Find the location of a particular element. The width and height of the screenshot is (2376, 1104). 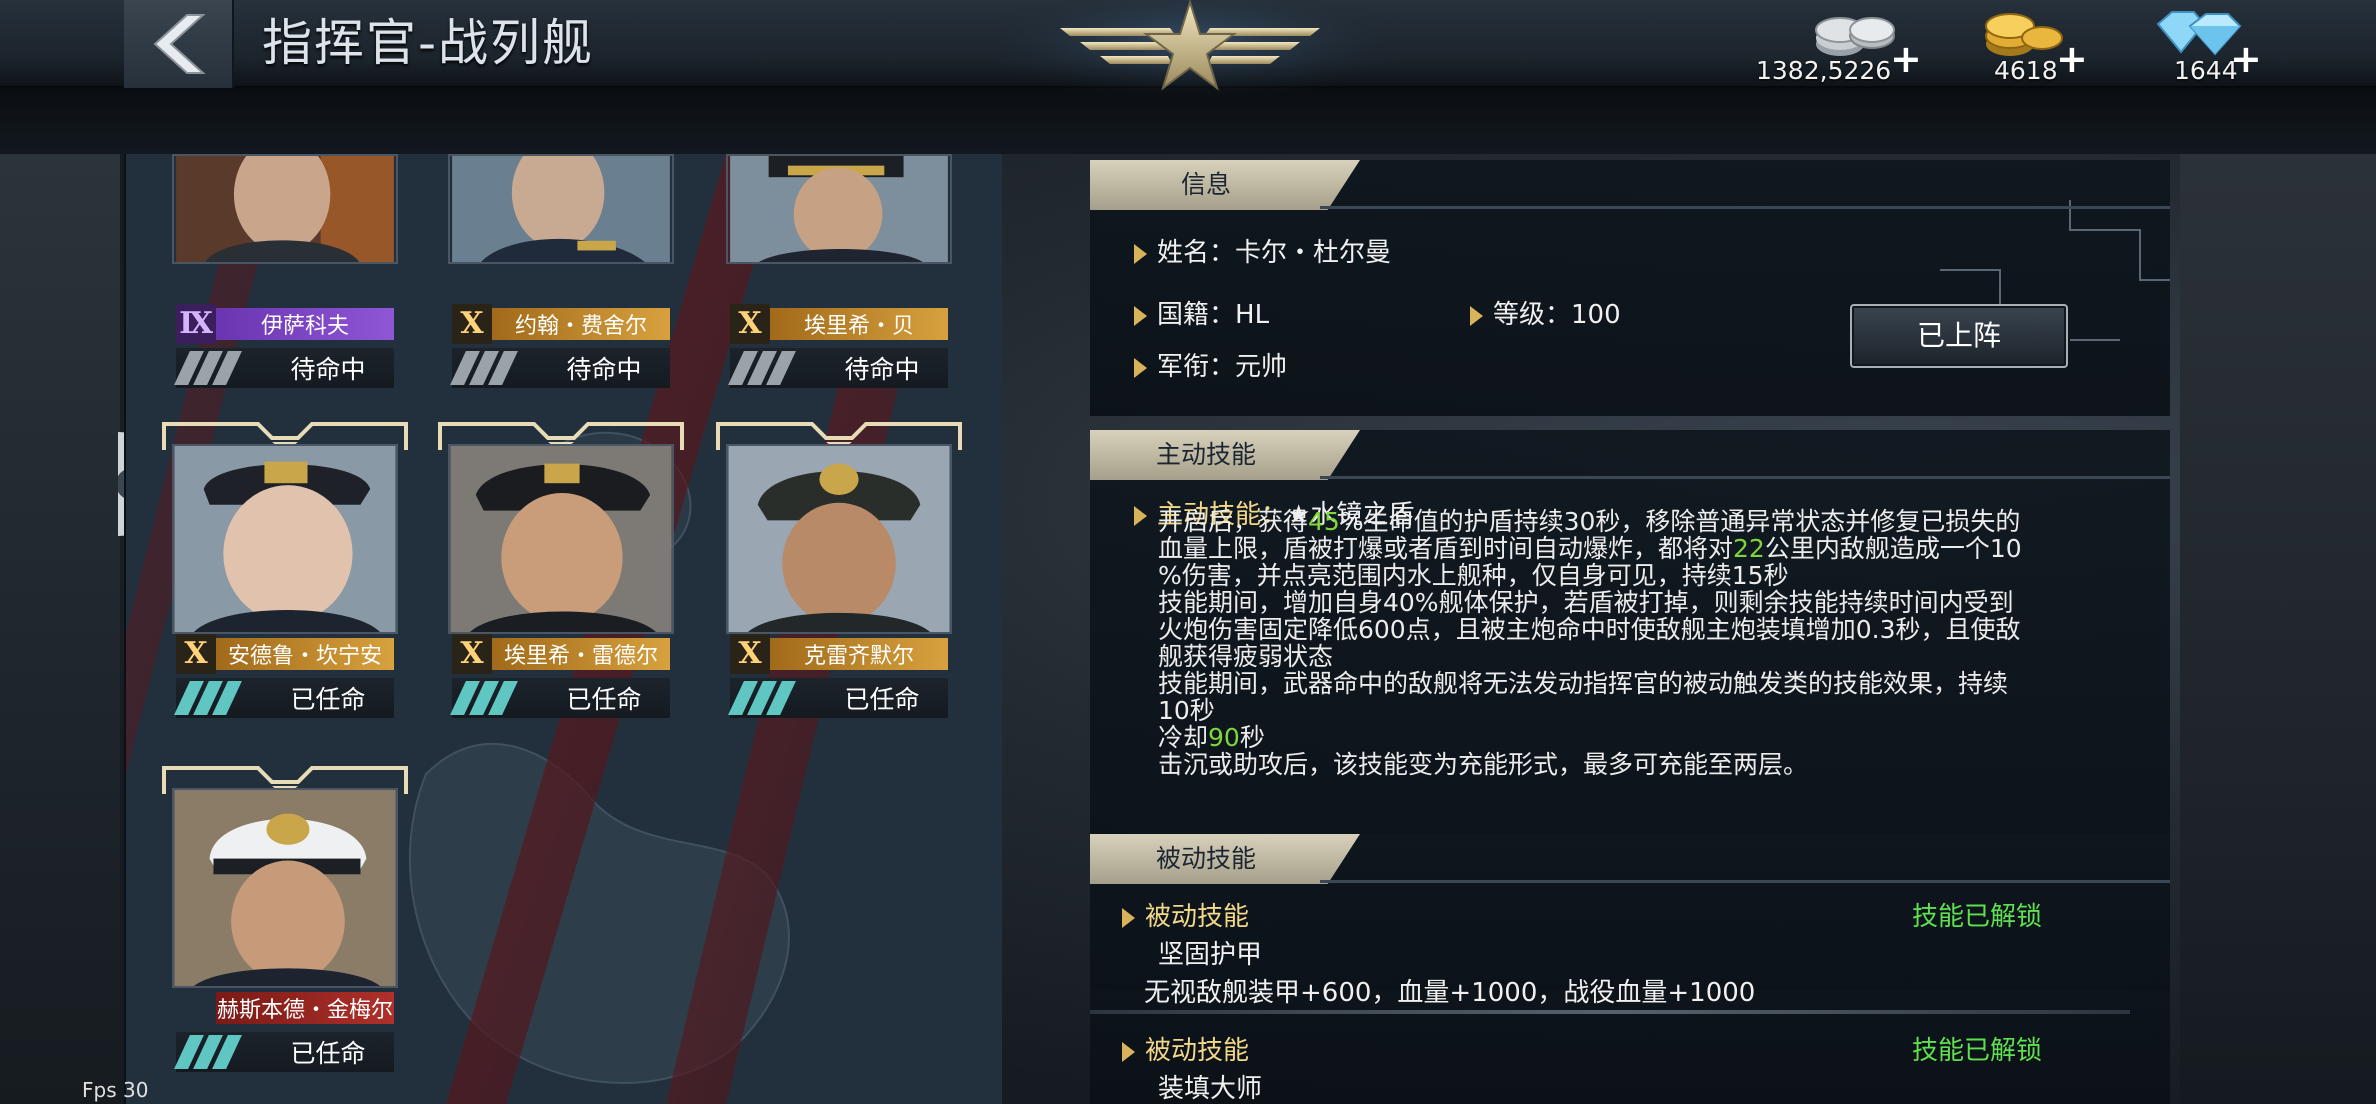

diamond-plus-icon: + is located at coordinates (2246, 59).